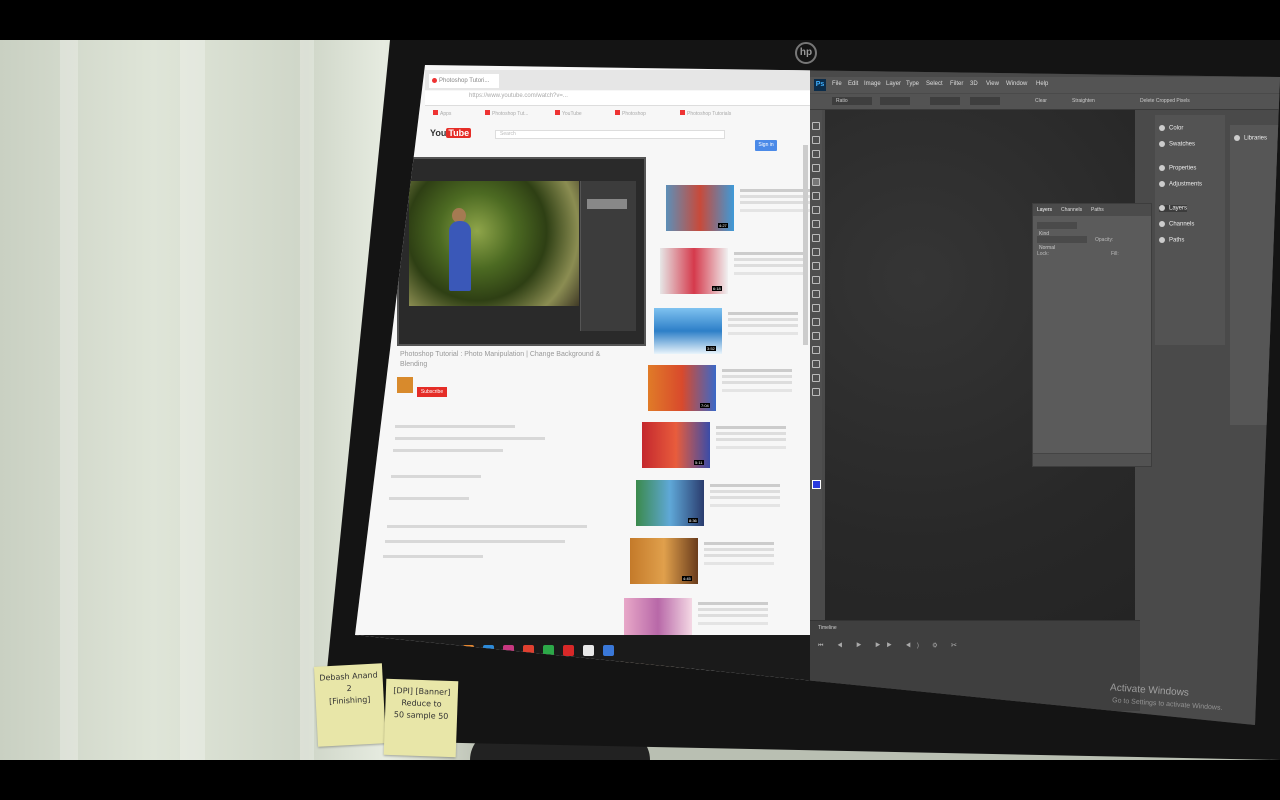 This screenshot has width=1280, height=800. Describe the element at coordinates (816, 322) in the screenshot. I see `pen-tool-icon` at that location.